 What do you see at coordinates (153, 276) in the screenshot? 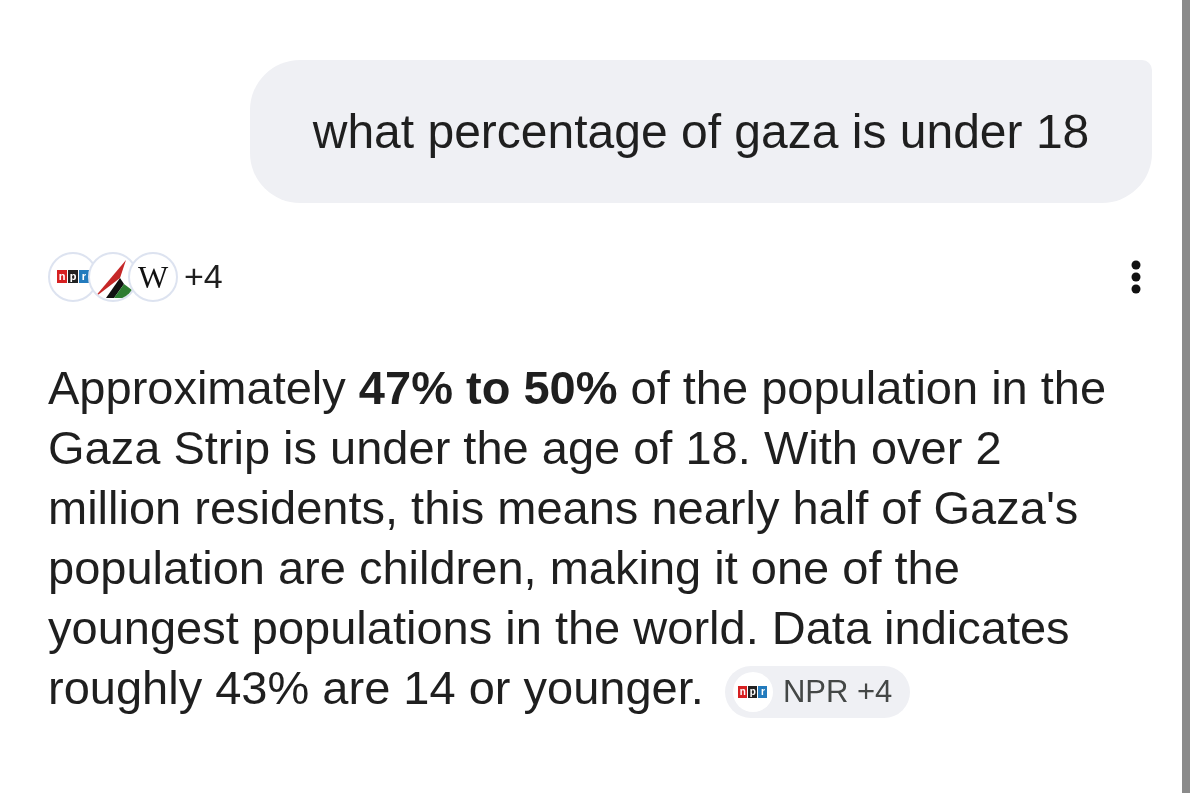
I see `source-logo: W` at bounding box center [153, 276].